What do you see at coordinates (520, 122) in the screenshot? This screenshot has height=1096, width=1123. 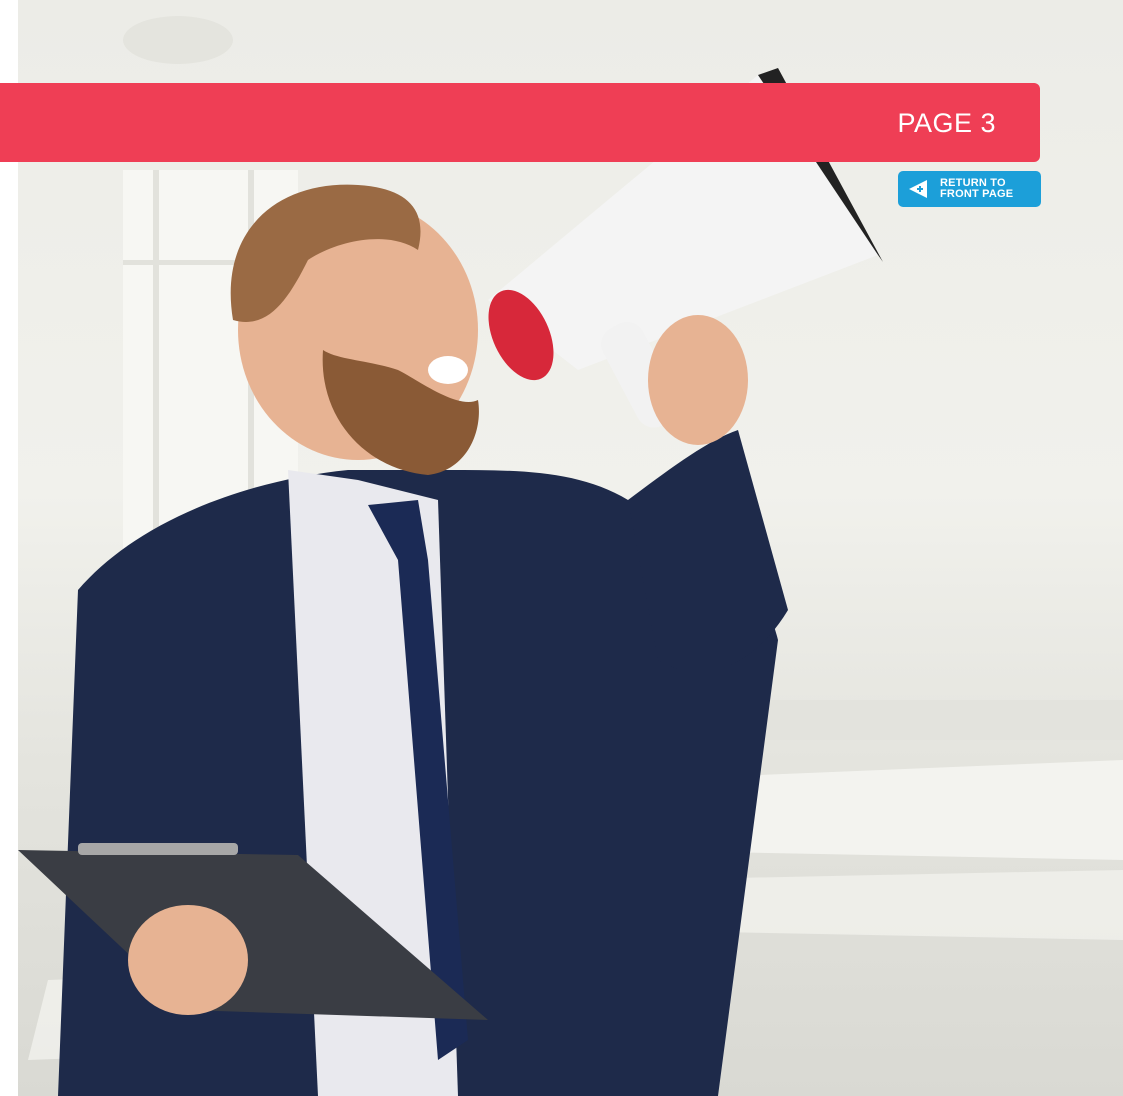 I see `page-banner: PAGE 3` at bounding box center [520, 122].